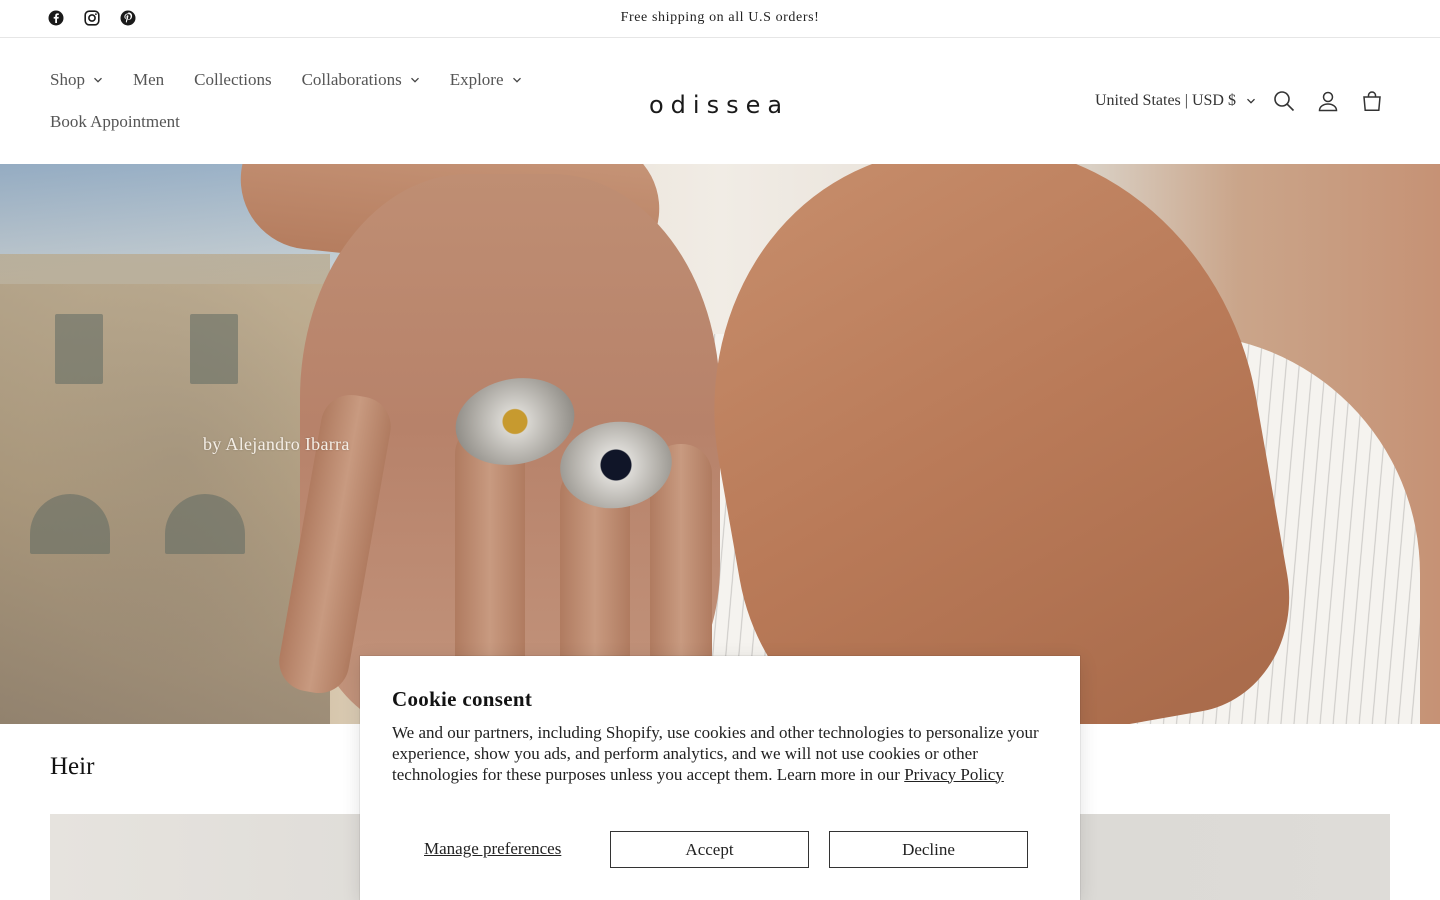  I want to click on cart-icon, so click(1372, 101).